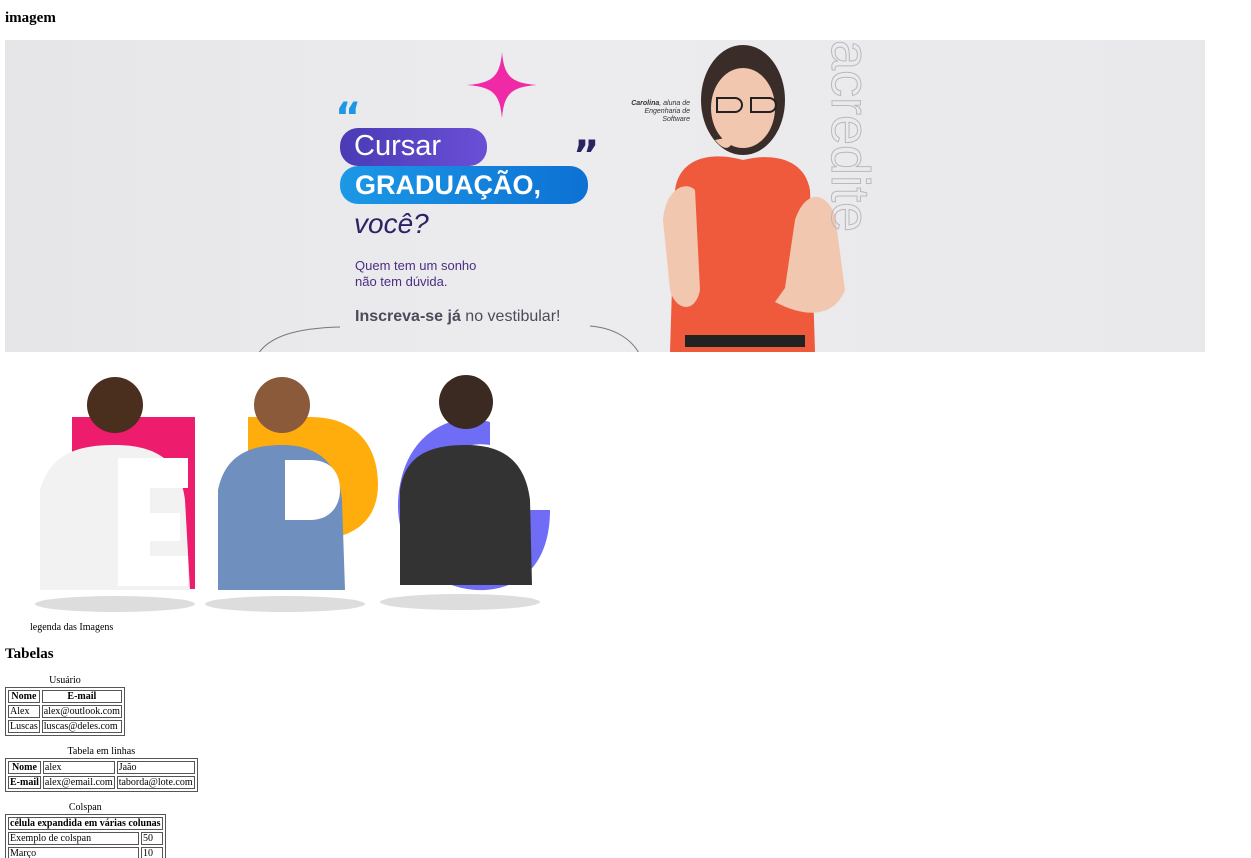 The image size is (1251, 858). What do you see at coordinates (502, 85) in the screenshot?
I see `sparkle-icon` at bounding box center [502, 85].